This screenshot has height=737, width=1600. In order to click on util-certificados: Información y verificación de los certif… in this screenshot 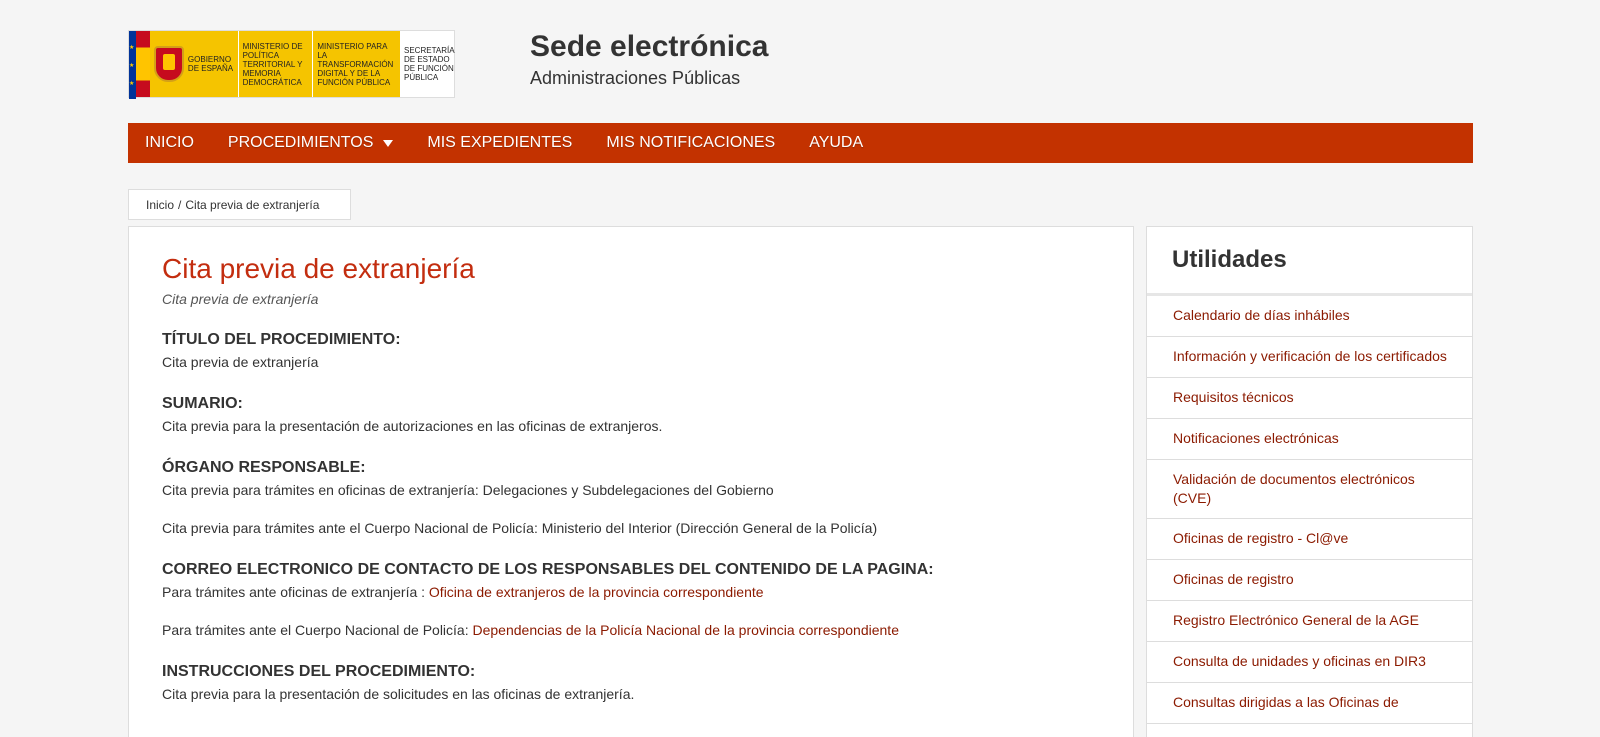, I will do `click(1309, 357)`.